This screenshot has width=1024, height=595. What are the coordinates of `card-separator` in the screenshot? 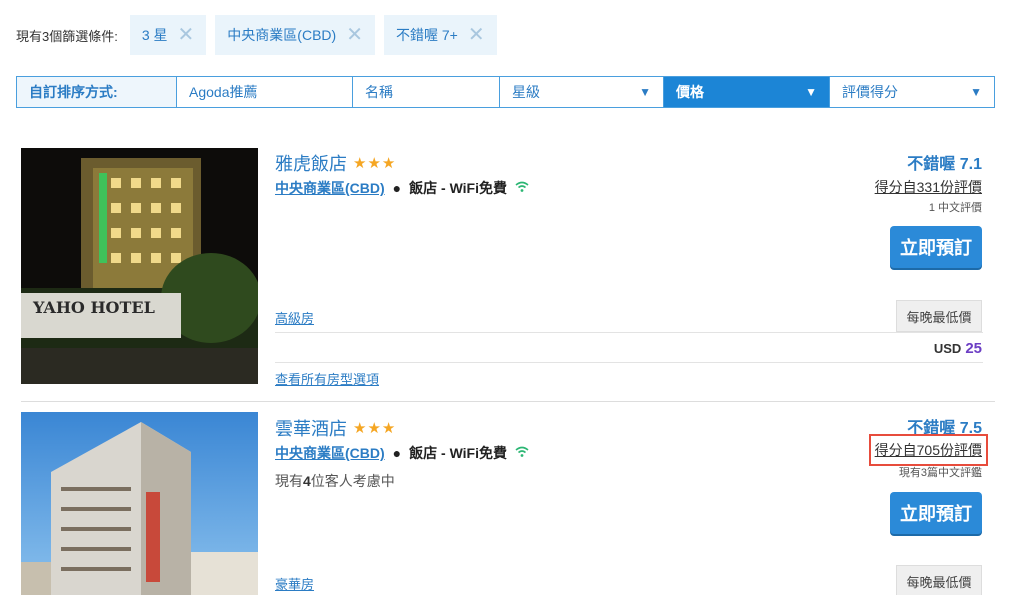 It's located at (508, 401).